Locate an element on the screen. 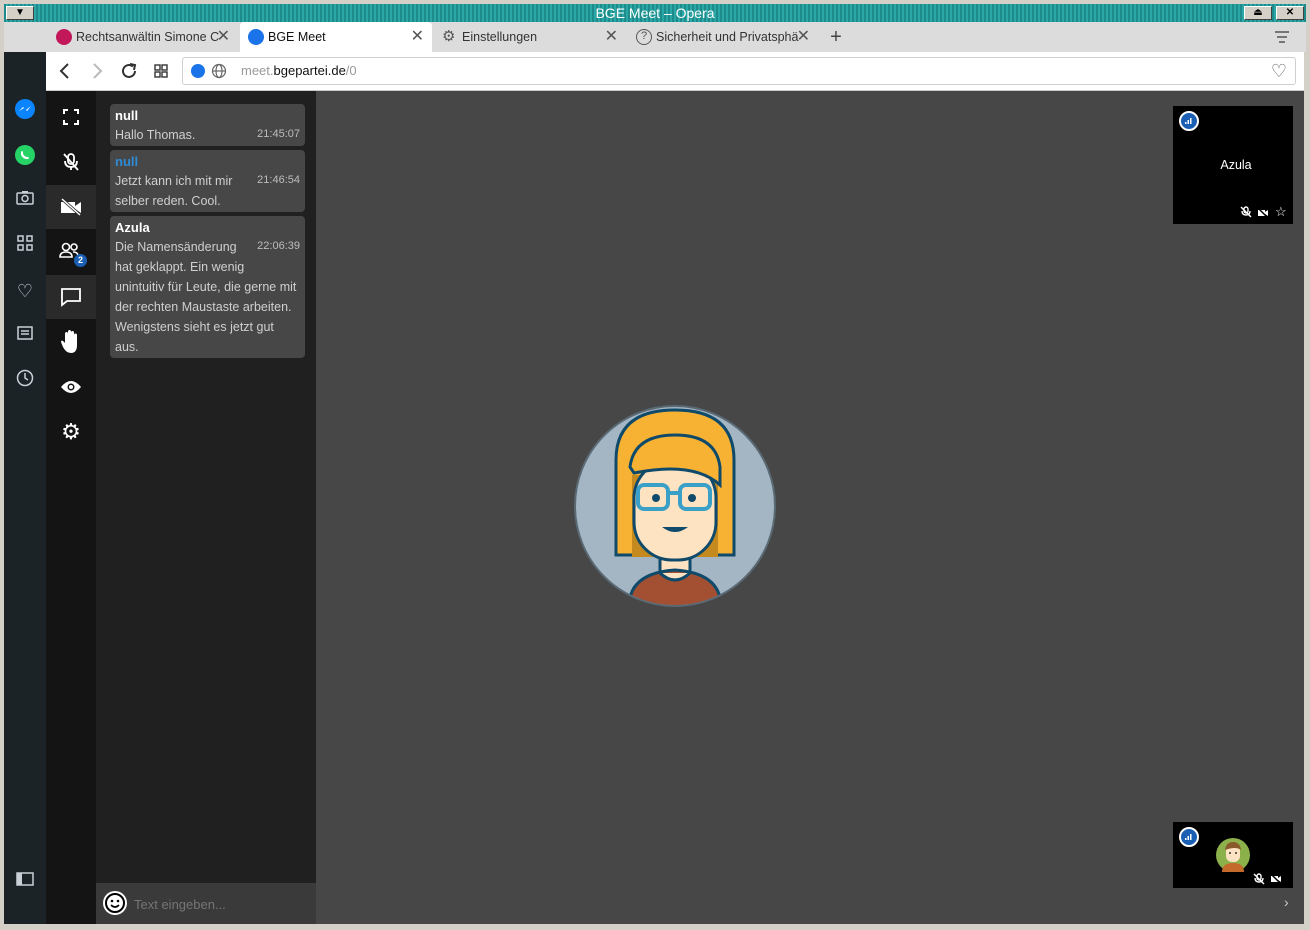 This screenshot has height=930, width=1310. bookmark-heart-icon: ♡ is located at coordinates (1279, 71).